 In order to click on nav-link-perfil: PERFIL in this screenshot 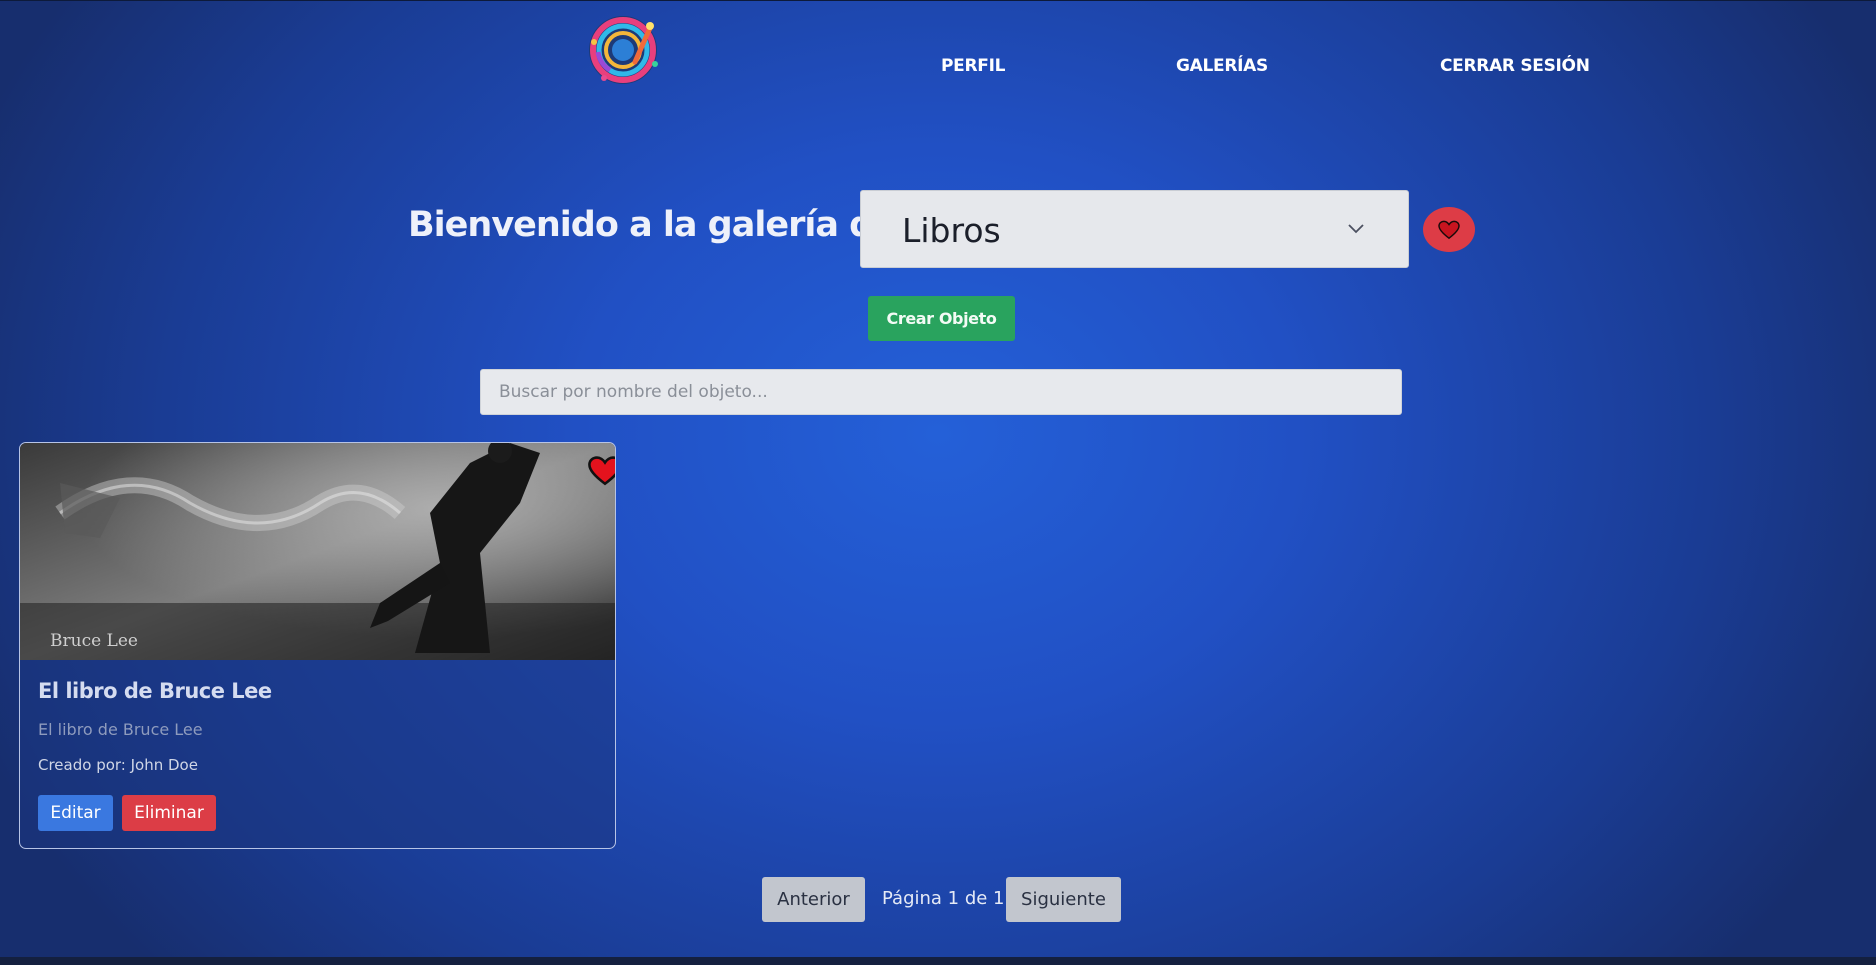, I will do `click(973, 66)`.